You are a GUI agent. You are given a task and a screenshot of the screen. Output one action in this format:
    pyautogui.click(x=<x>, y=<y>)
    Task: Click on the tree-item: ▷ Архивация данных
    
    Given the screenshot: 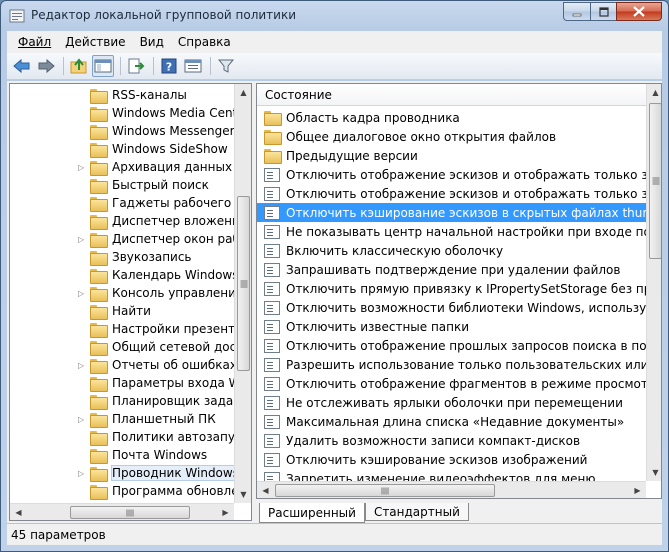 What is the action you would take?
    pyautogui.click(x=121, y=167)
    